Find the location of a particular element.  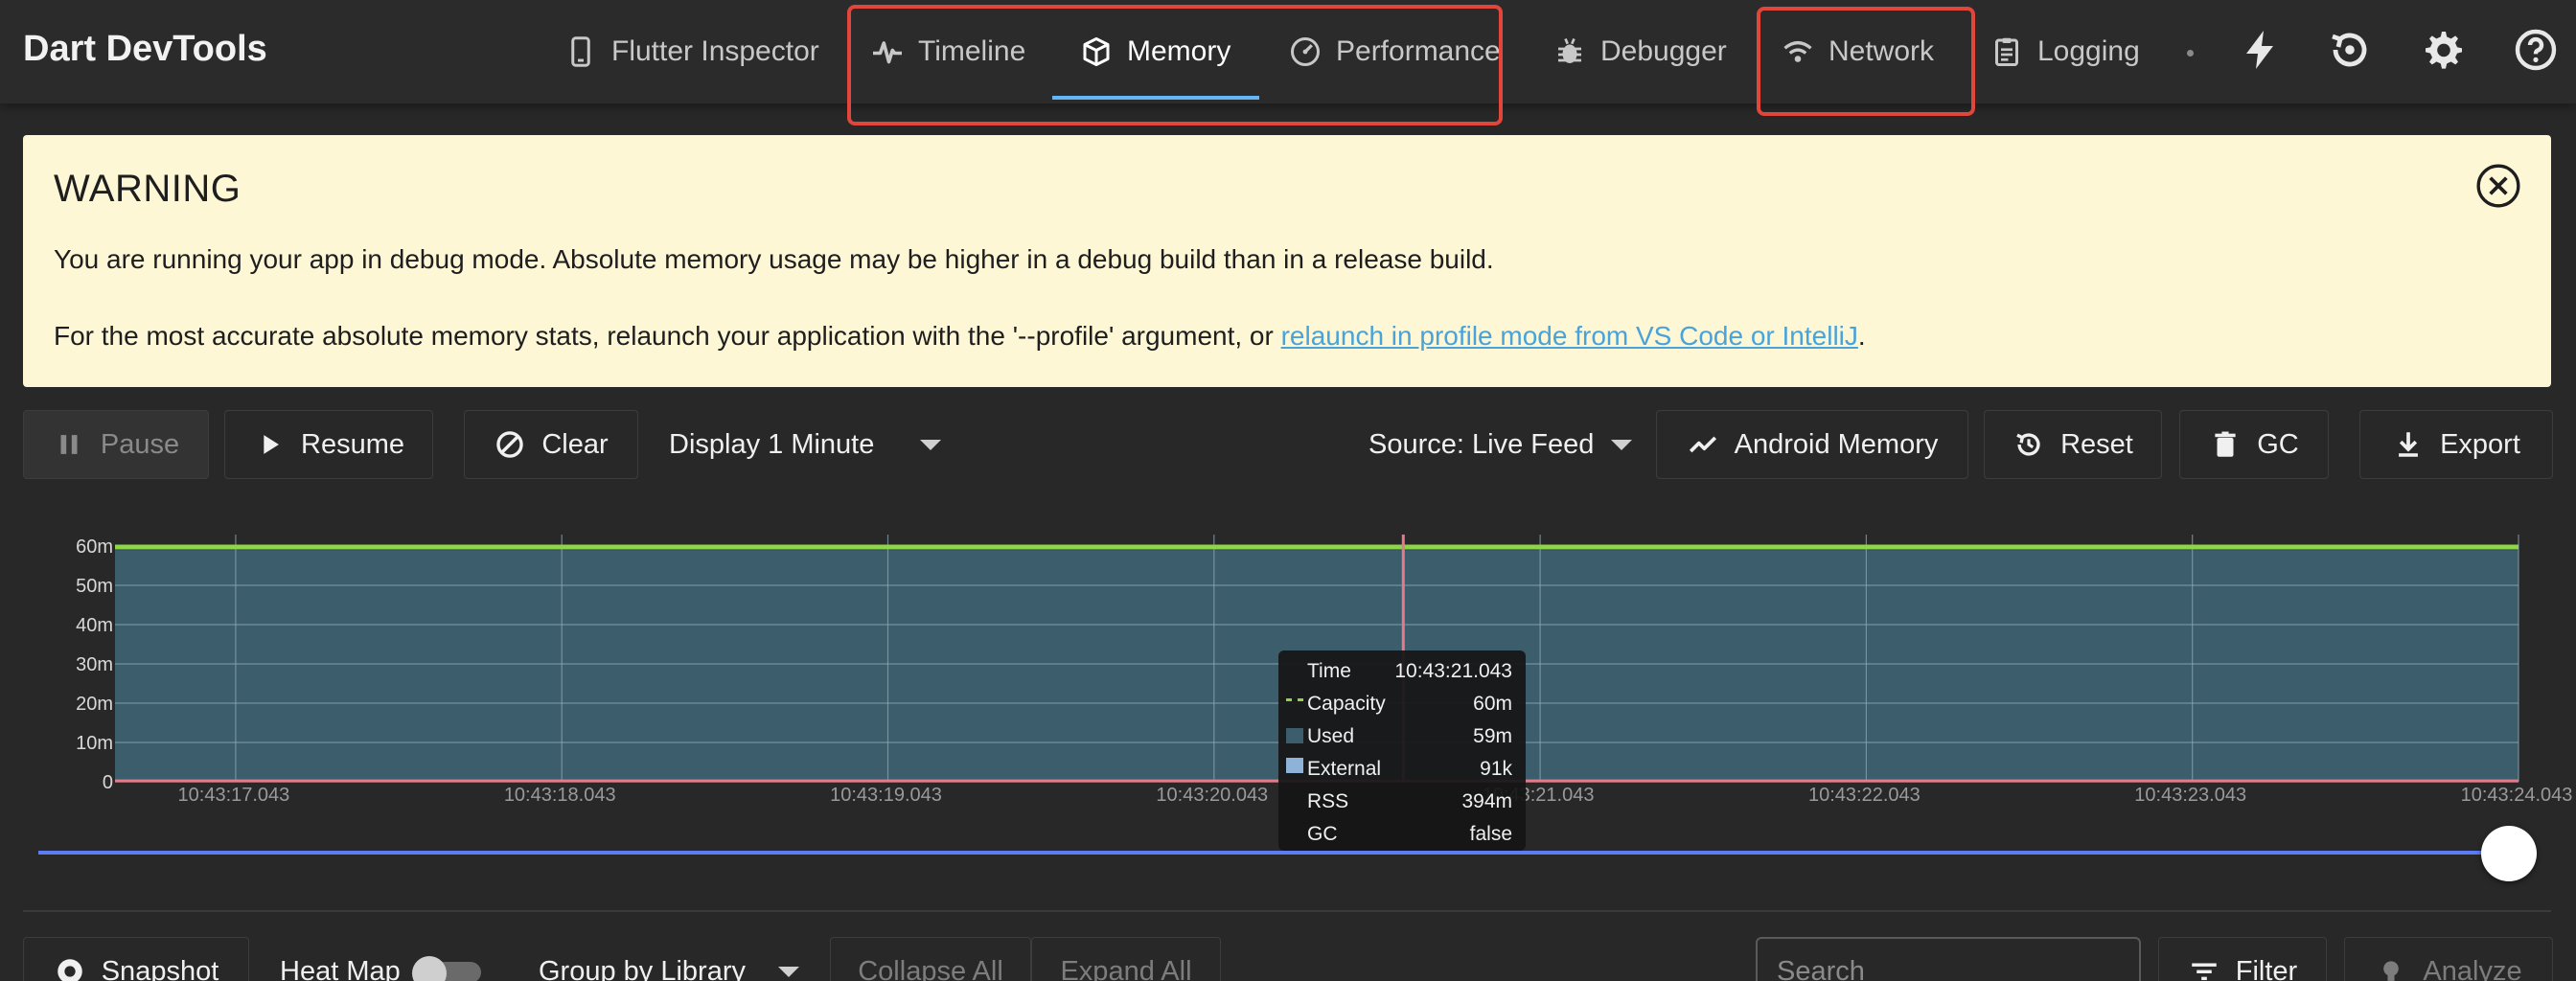

play-icon is located at coordinates (269, 444).